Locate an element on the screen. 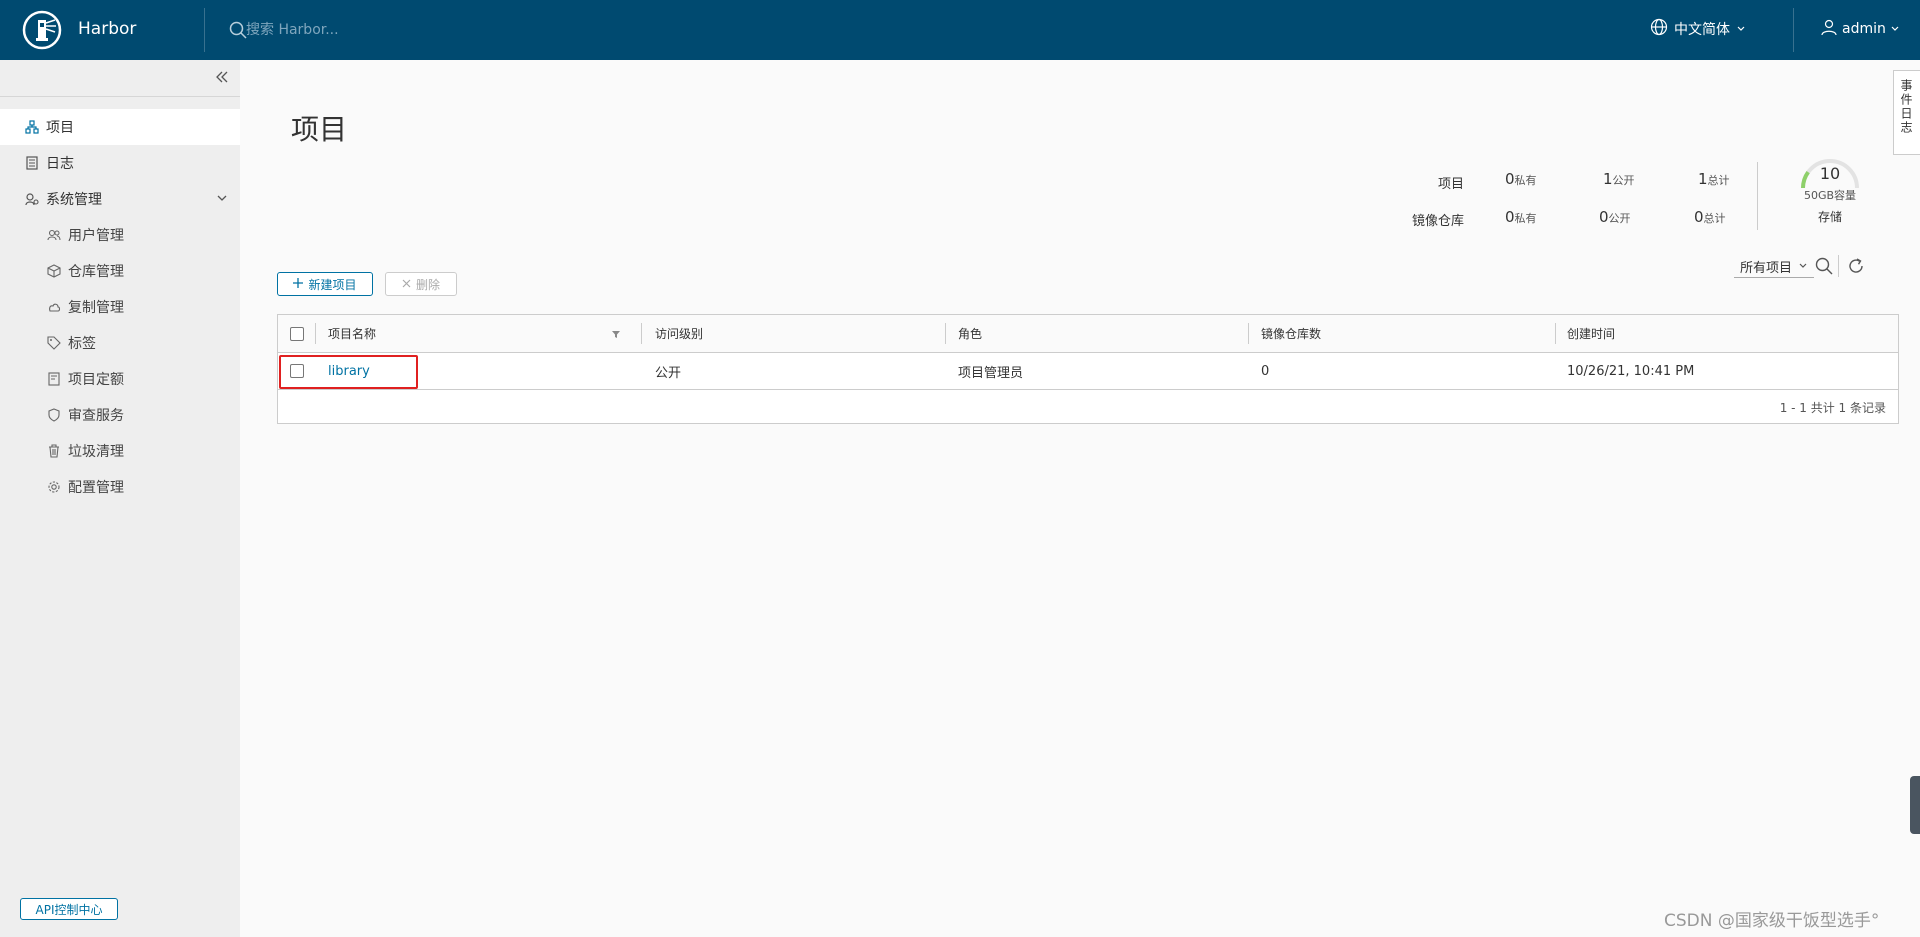  admin-icon is located at coordinates (32, 199).